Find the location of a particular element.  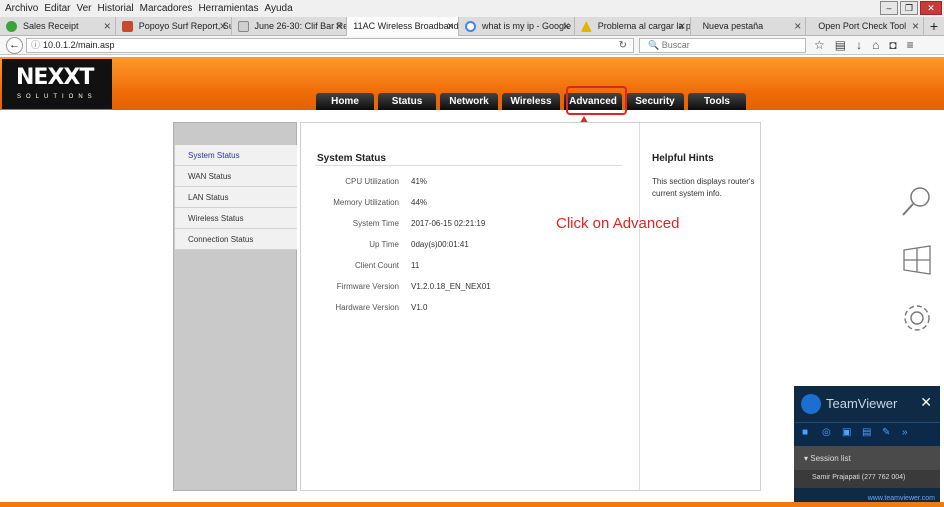

session-user: Samir Prajapati (277 762 004) is located at coordinates (867, 479).